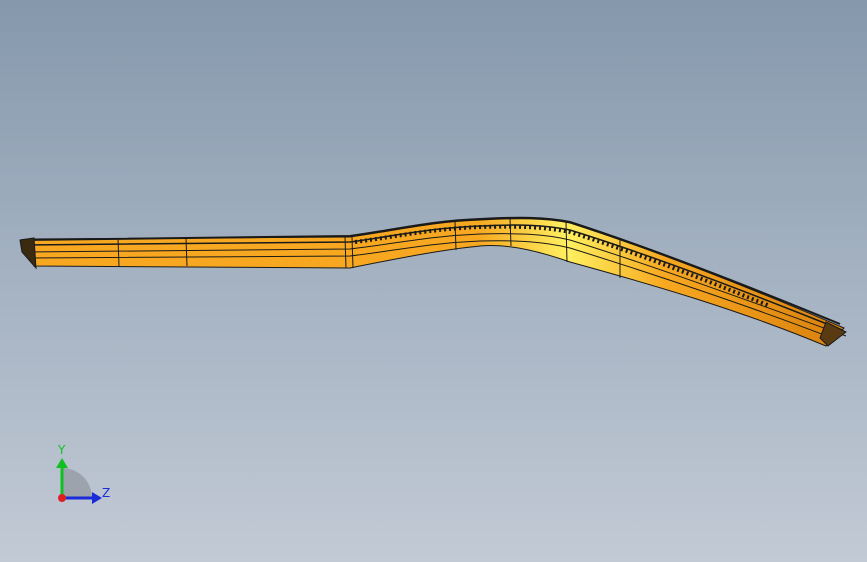  I want to click on triad-z-label: Z, so click(106, 493).